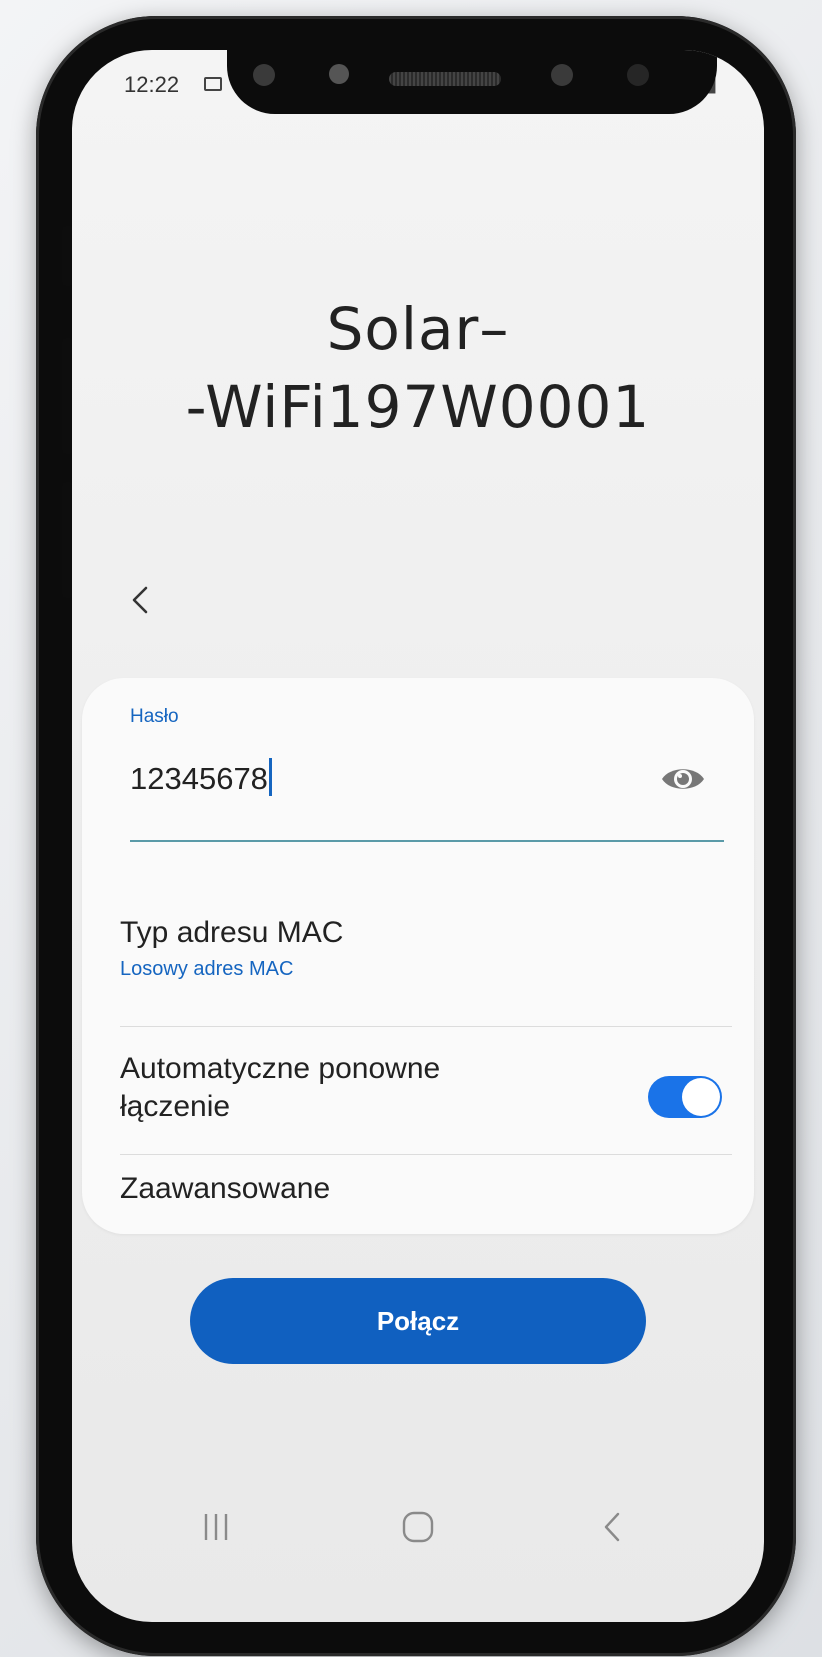 This screenshot has height=1657, width=822. Describe the element at coordinates (152, 84) in the screenshot. I see `status-time: 12:22` at that location.